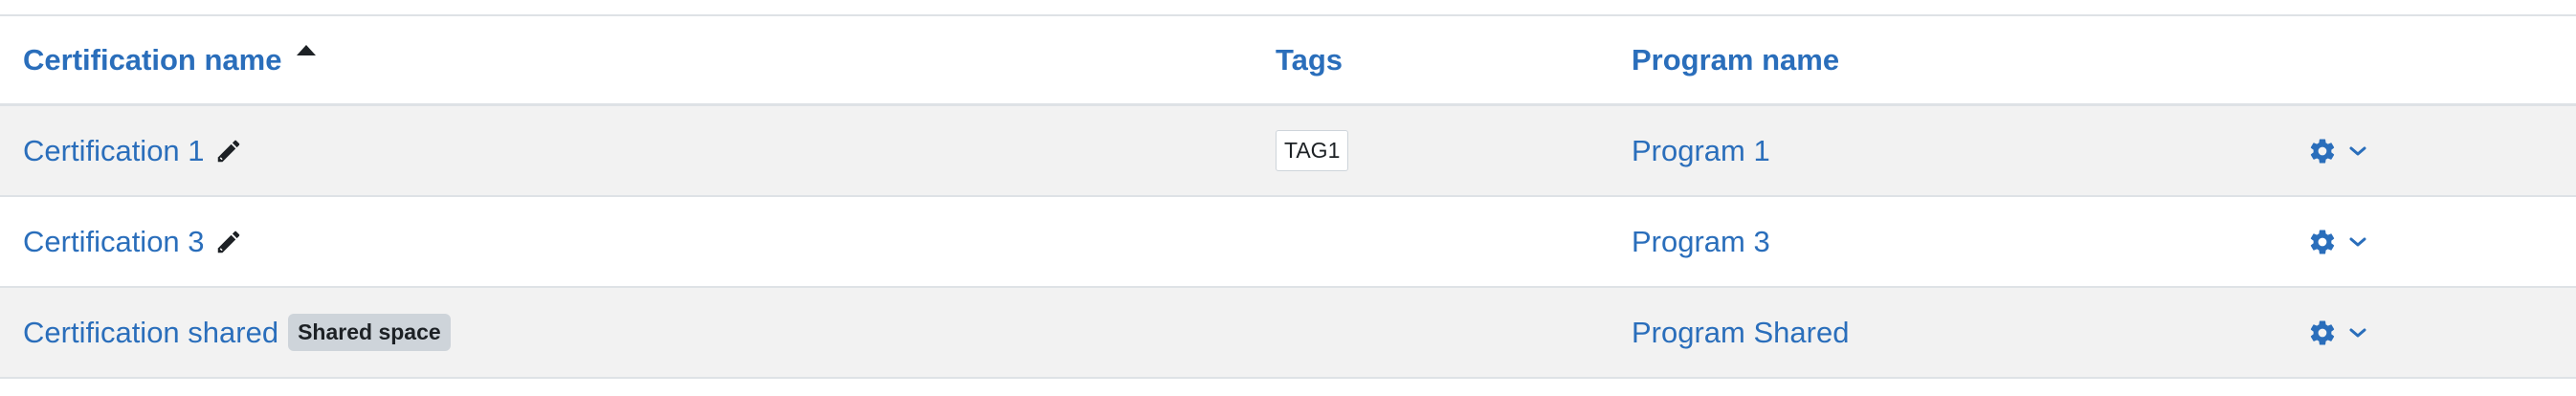 The image size is (2576, 396). I want to click on column-header-tags: Tags, so click(1309, 59).